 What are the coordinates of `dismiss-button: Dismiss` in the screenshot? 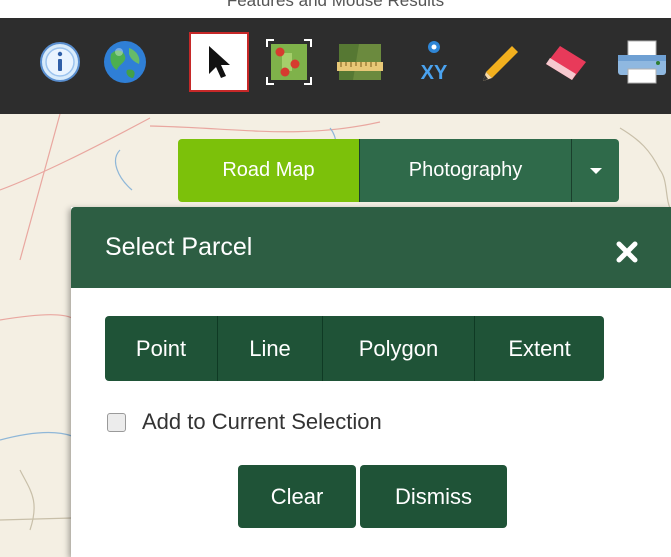 It's located at (433, 496).